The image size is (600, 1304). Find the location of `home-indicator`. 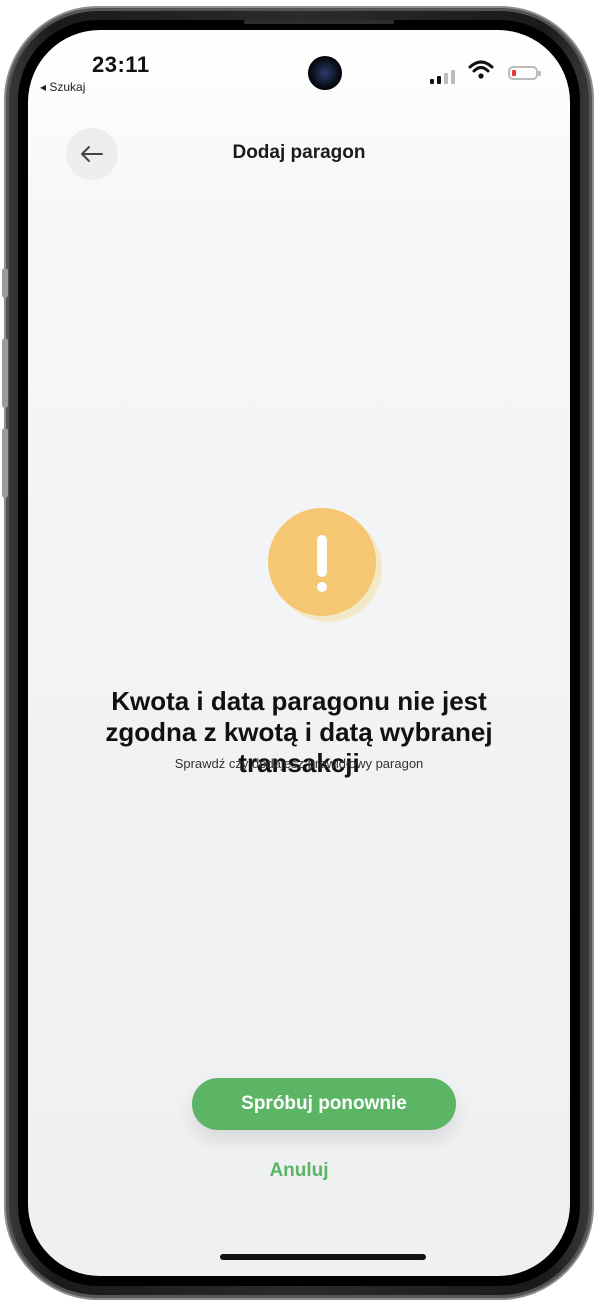

home-indicator is located at coordinates (323, 1257).